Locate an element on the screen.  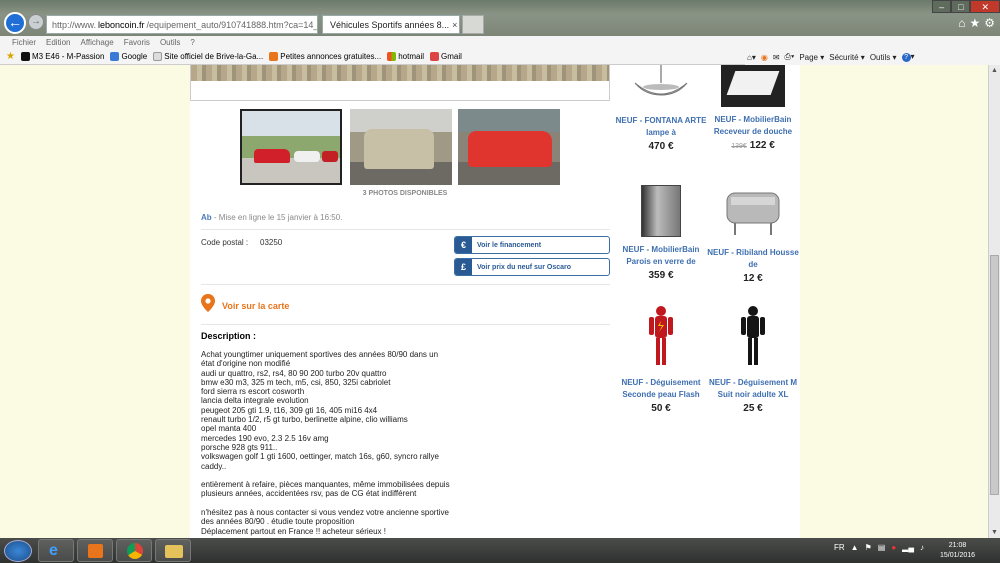
signal-icon: ▂▄ is located at coordinates (908, 550).